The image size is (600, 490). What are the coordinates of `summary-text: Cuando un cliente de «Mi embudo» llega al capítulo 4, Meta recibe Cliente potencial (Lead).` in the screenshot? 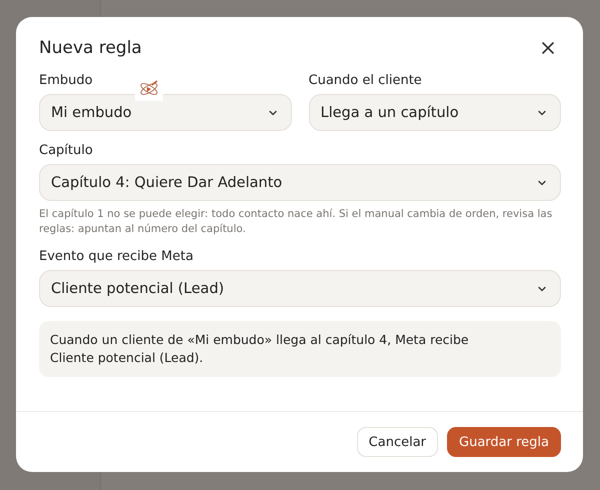 It's located at (300, 349).